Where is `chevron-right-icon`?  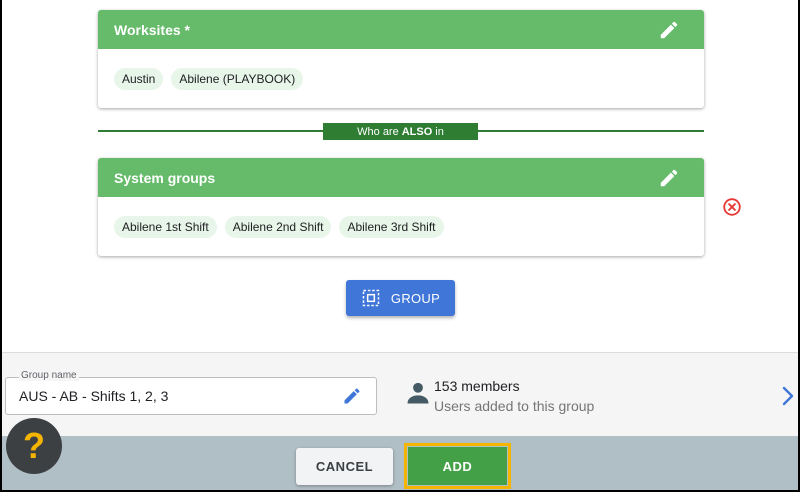 chevron-right-icon is located at coordinates (788, 396).